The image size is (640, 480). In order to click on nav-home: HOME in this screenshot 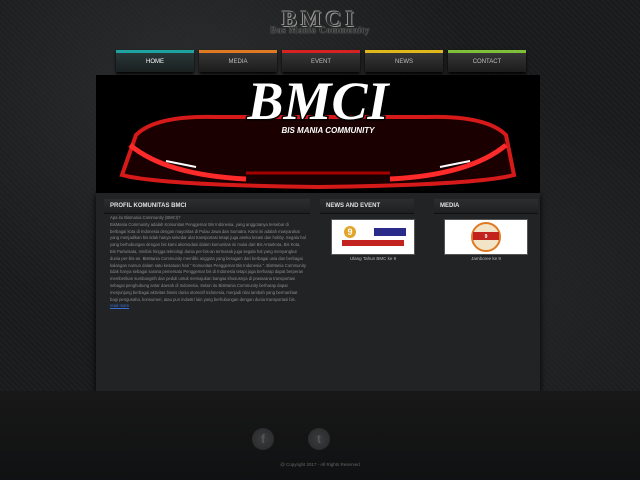, I will do `click(155, 61)`.